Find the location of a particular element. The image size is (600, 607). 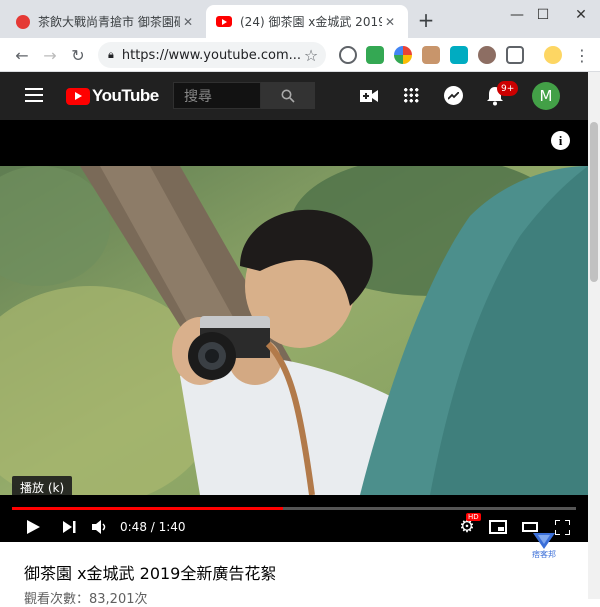

video-title: 御茶園 x金城武 2019全新廣告花絮 is located at coordinates (150, 573).